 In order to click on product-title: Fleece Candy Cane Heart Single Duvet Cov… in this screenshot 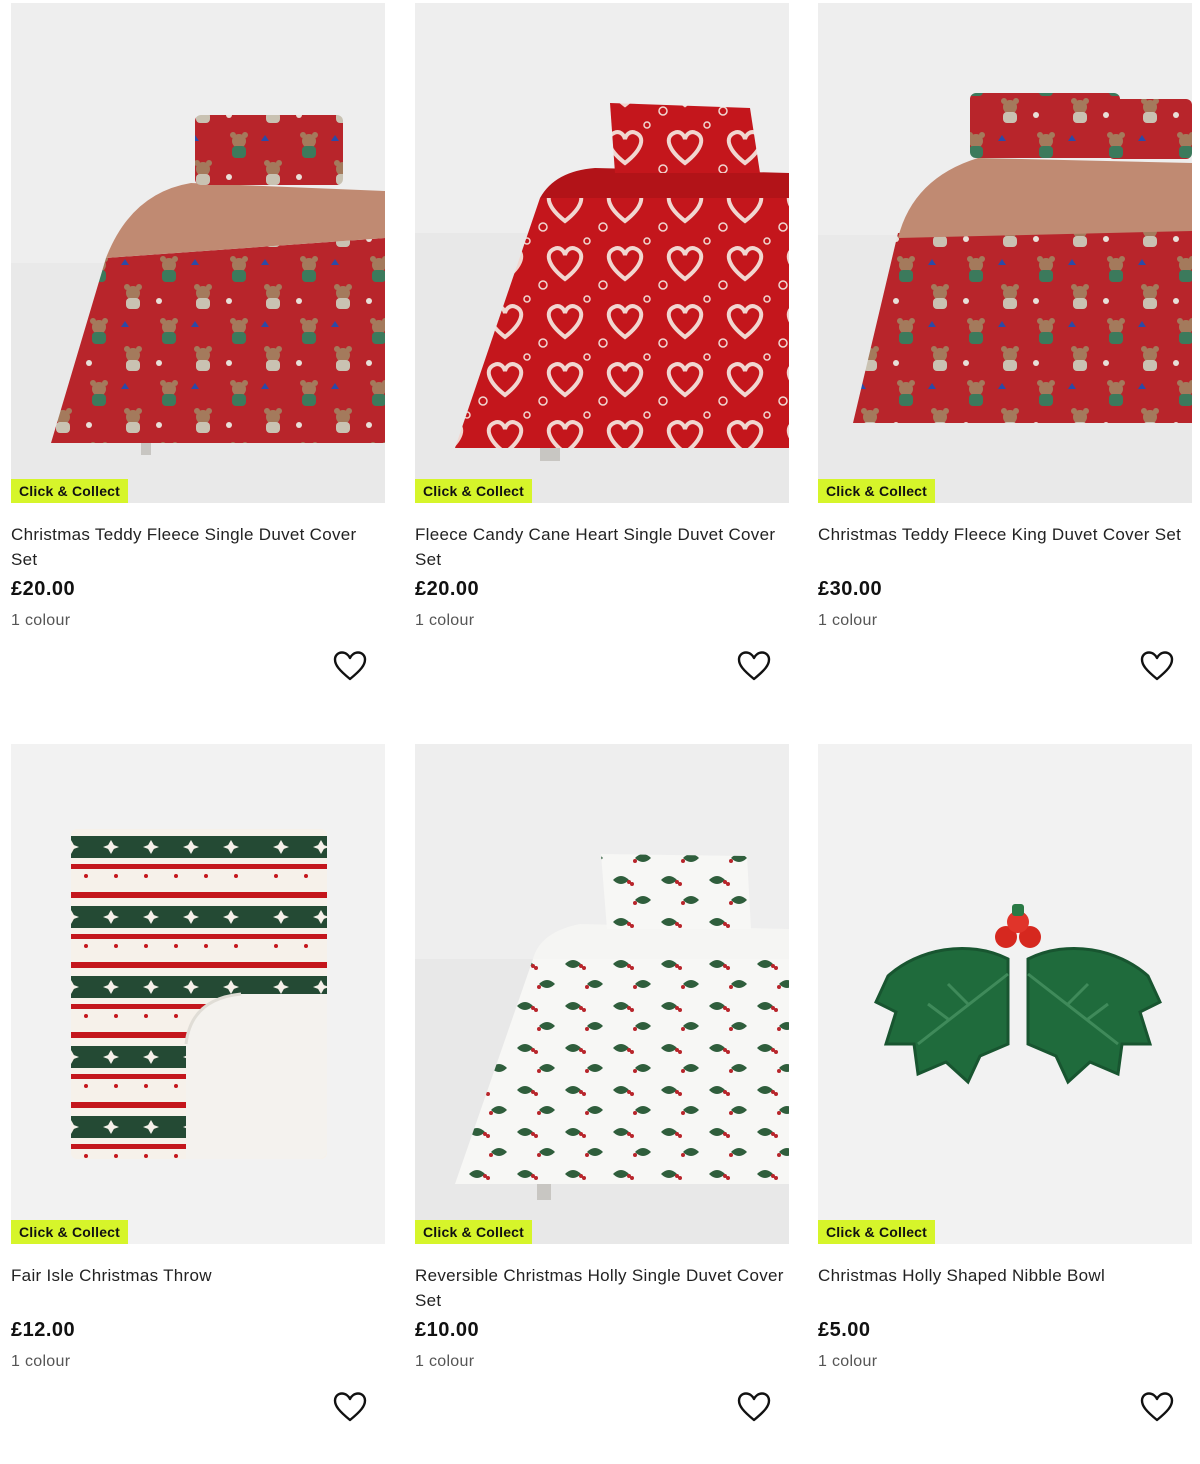, I will do `click(602, 547)`.